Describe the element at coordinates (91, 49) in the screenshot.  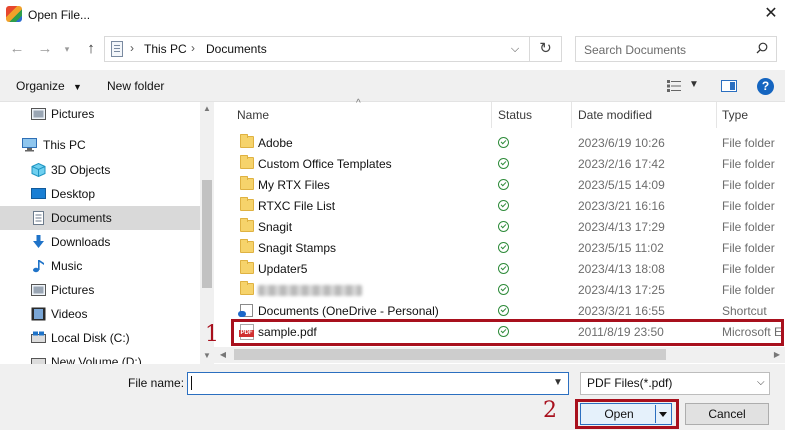
I see `up-arrow-icon: ↑` at that location.